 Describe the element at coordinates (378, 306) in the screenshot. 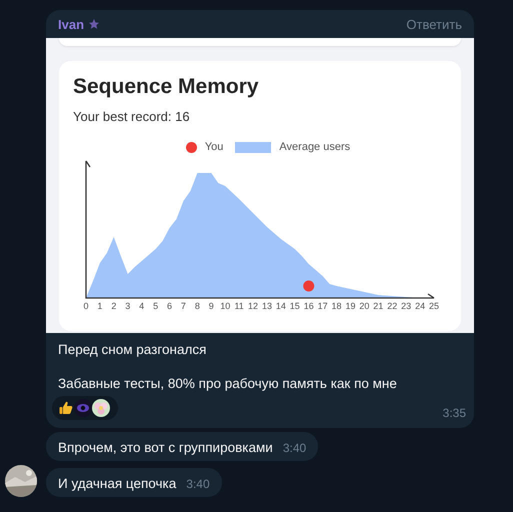

I see `axis-tick-label: 21` at that location.